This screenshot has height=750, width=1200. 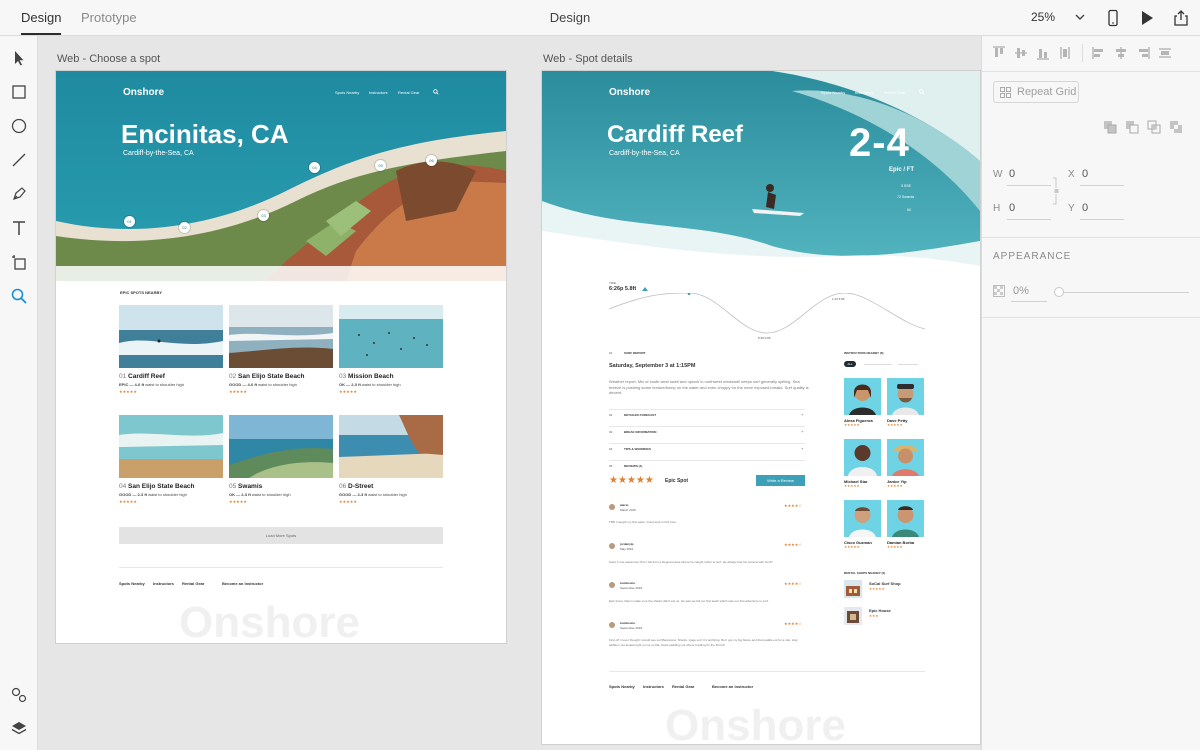 I want to click on x-field: 0, so click(x=1085, y=174).